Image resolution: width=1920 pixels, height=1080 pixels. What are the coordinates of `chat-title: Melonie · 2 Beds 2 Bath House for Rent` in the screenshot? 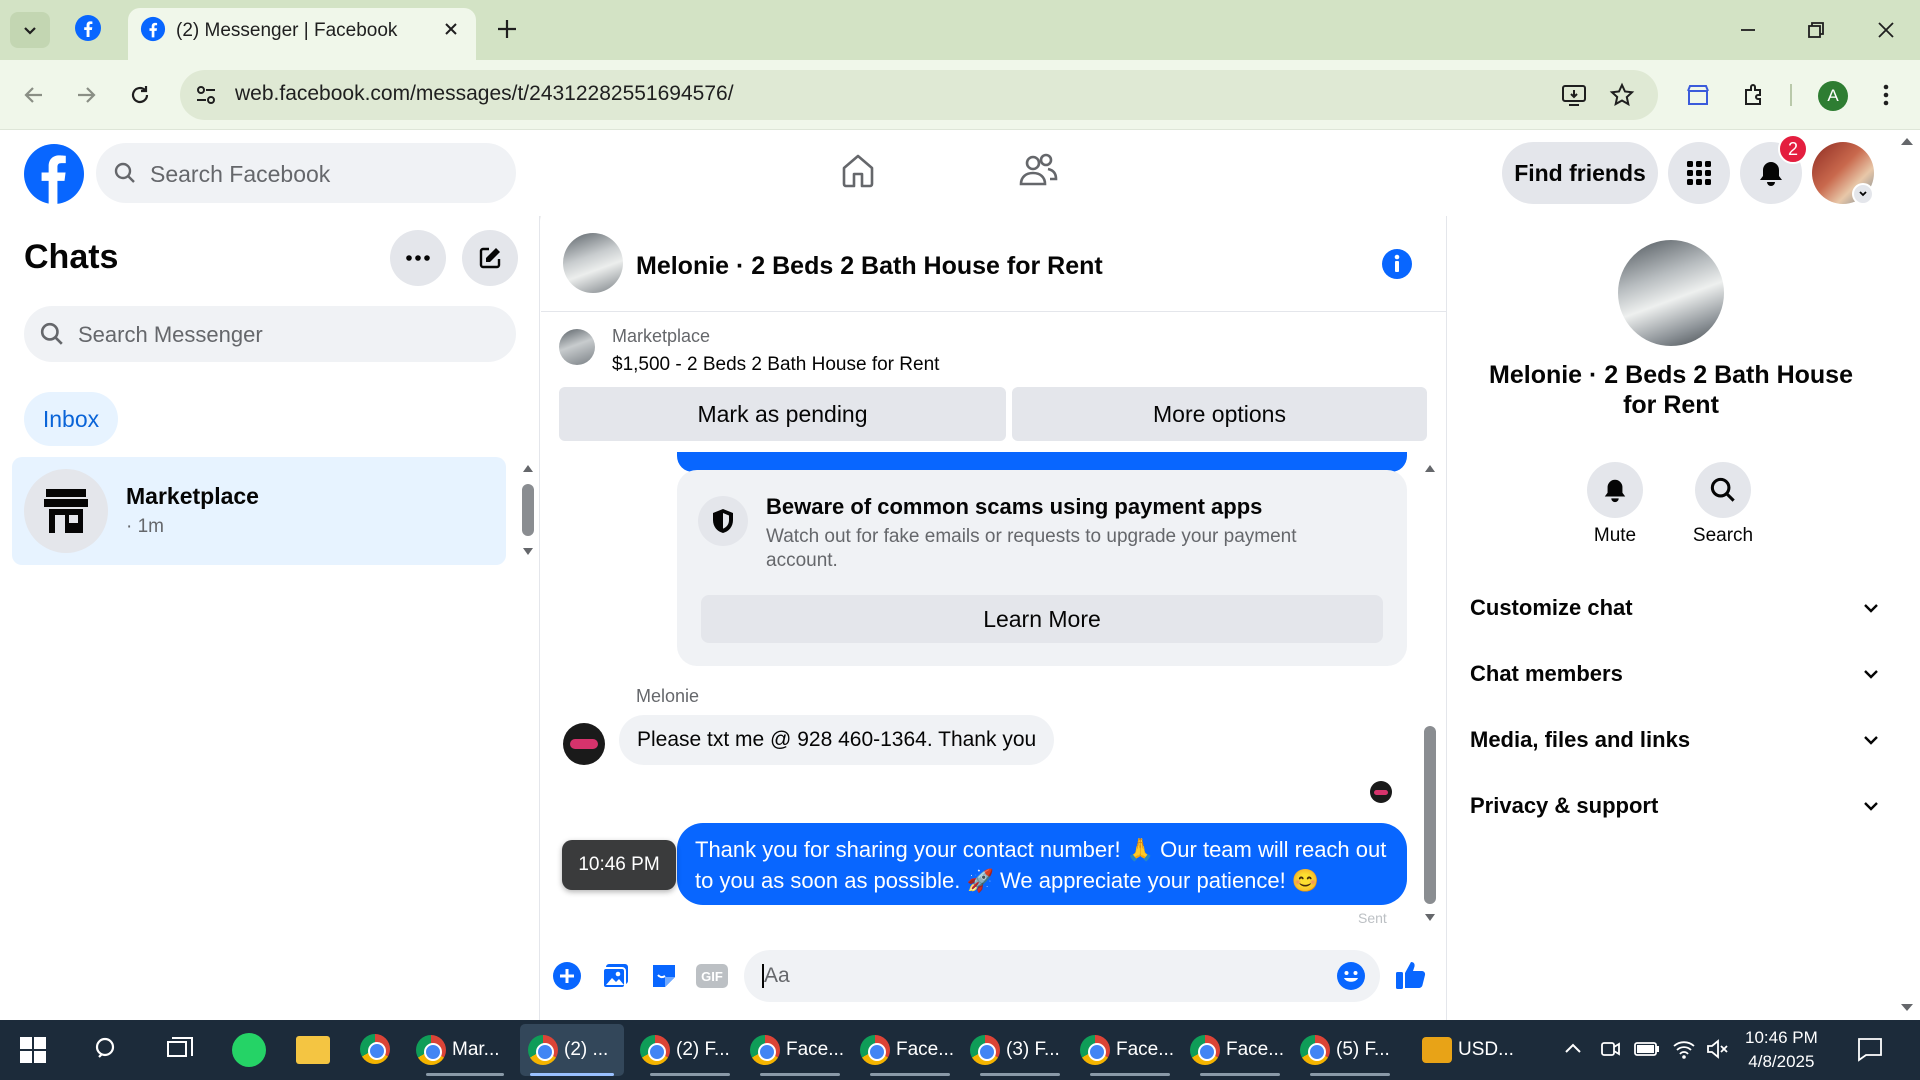 It's located at (869, 266).